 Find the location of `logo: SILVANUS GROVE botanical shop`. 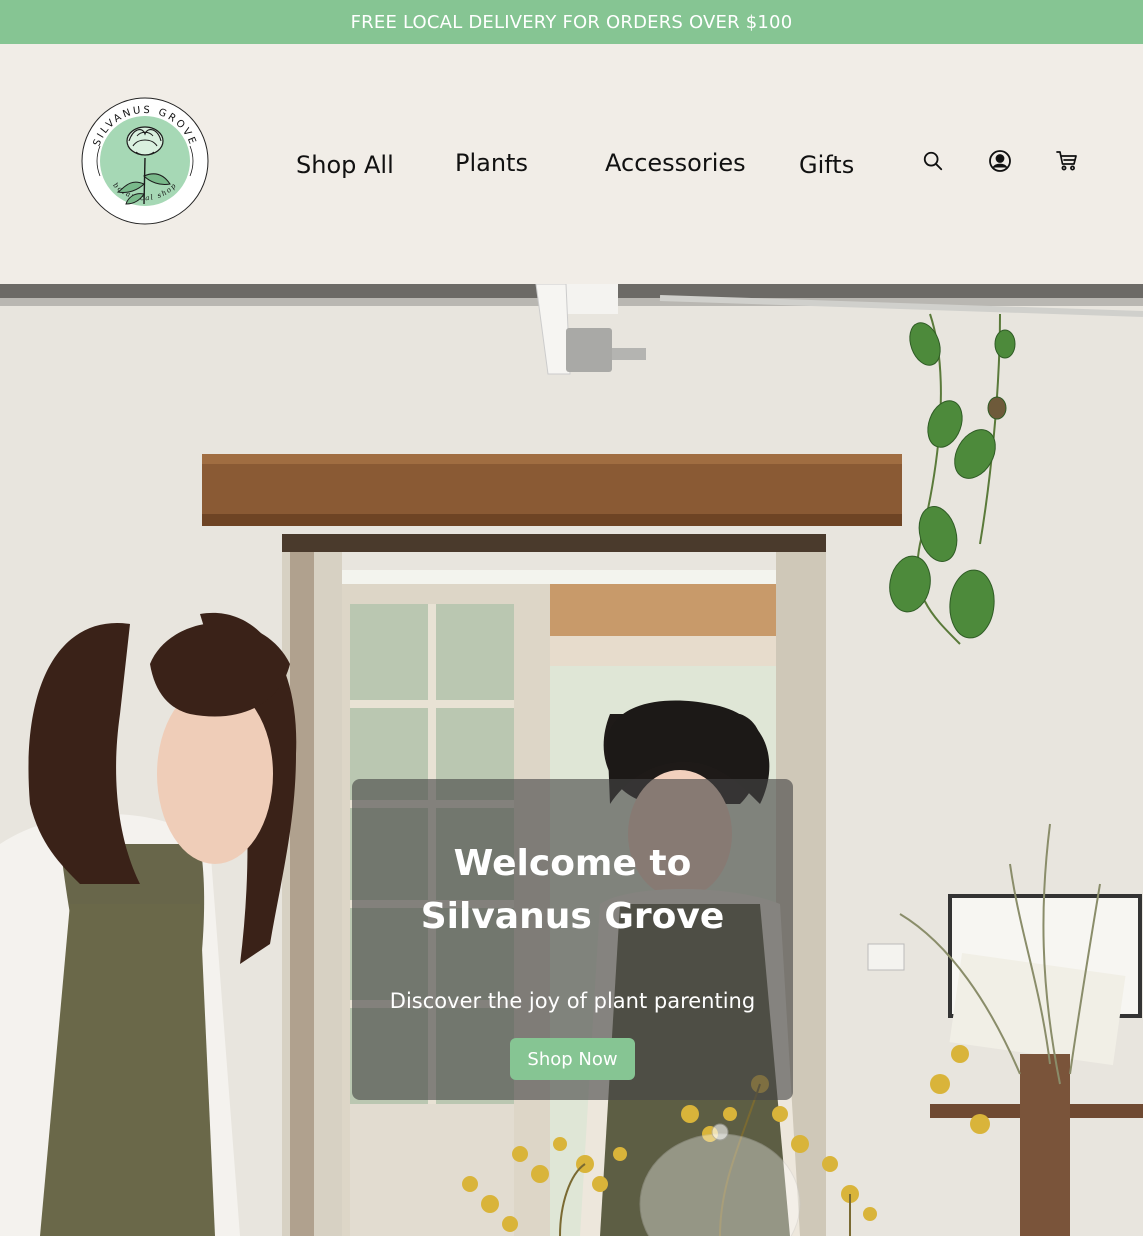

logo: SILVANUS GROVE botanical shop is located at coordinates (145, 161).